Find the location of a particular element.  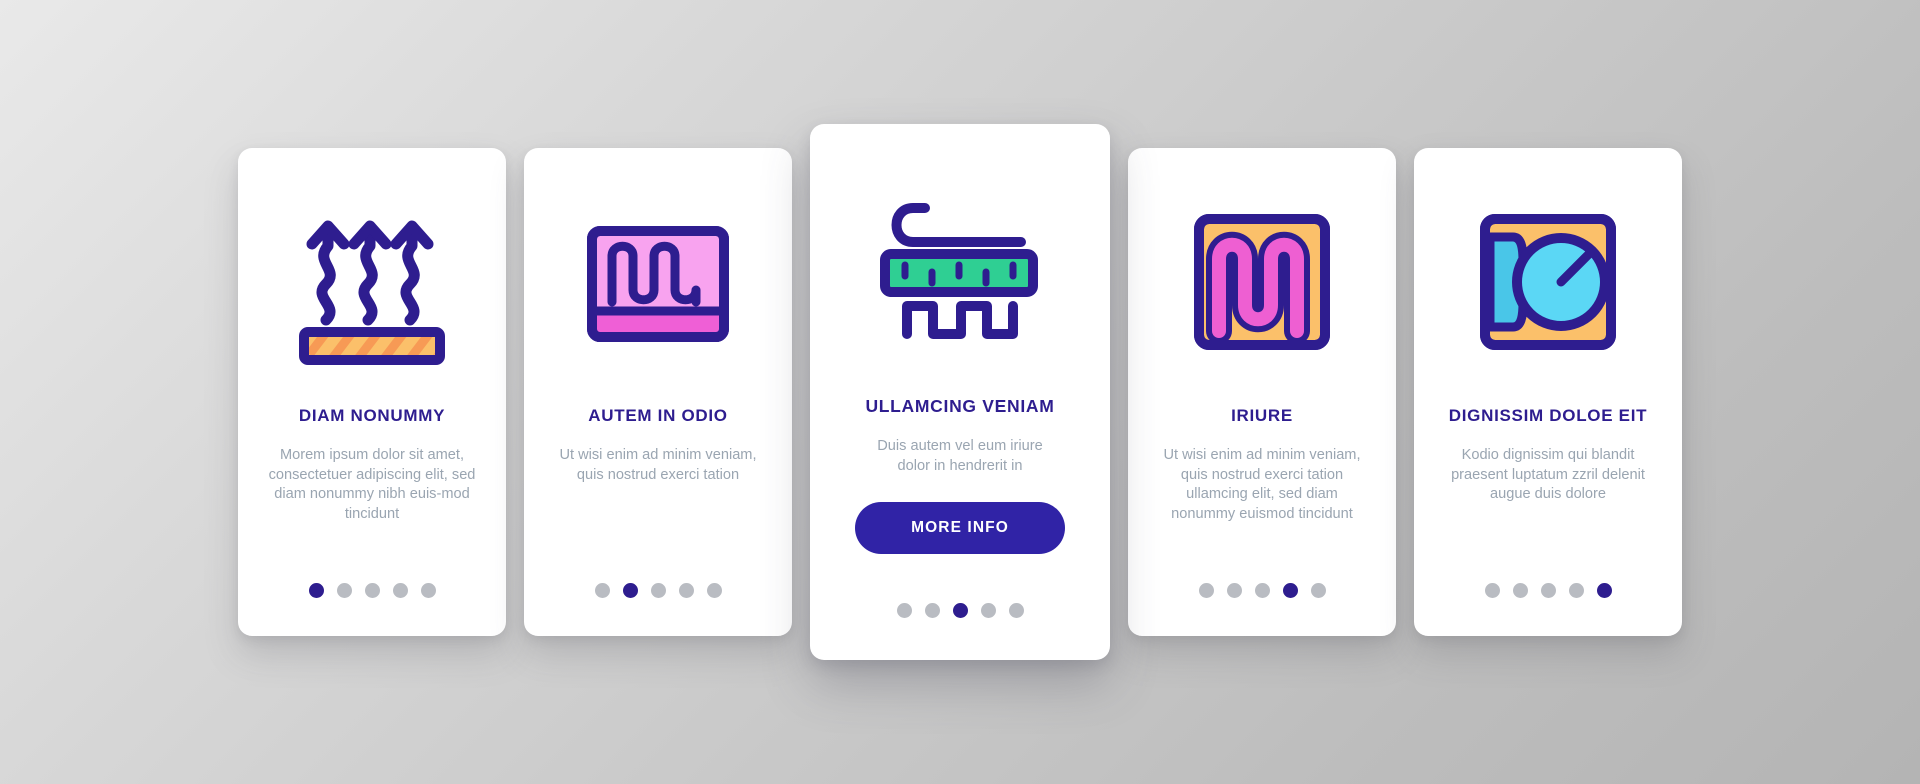

heat-rising-floor-icon is located at coordinates (372, 282).